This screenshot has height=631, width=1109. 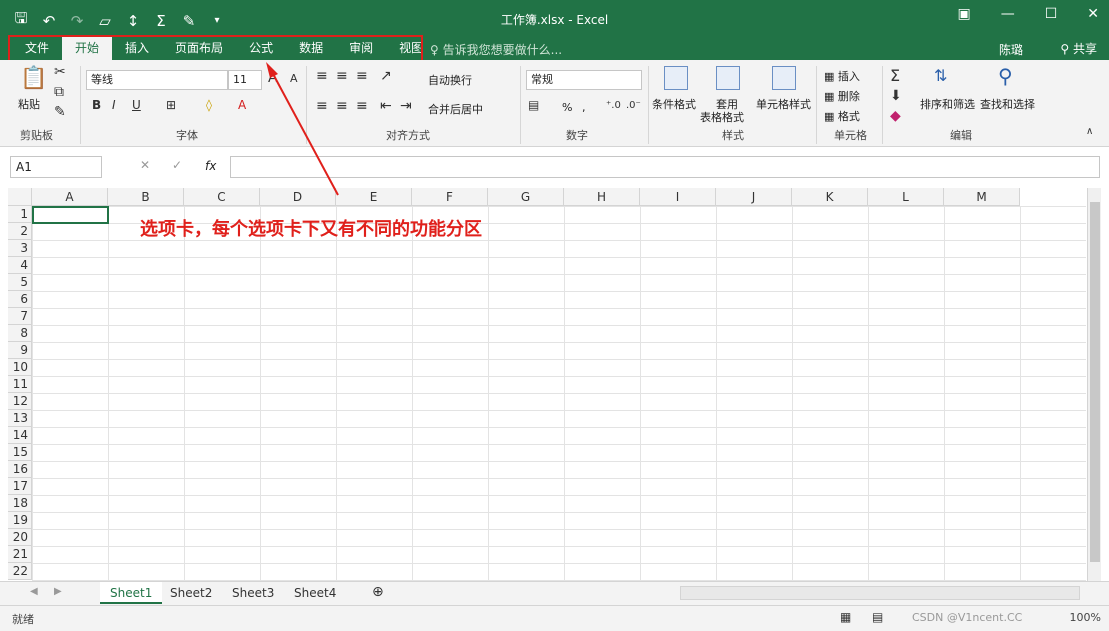 What do you see at coordinates (20, 350) in the screenshot?
I see `row-header: 9` at bounding box center [20, 350].